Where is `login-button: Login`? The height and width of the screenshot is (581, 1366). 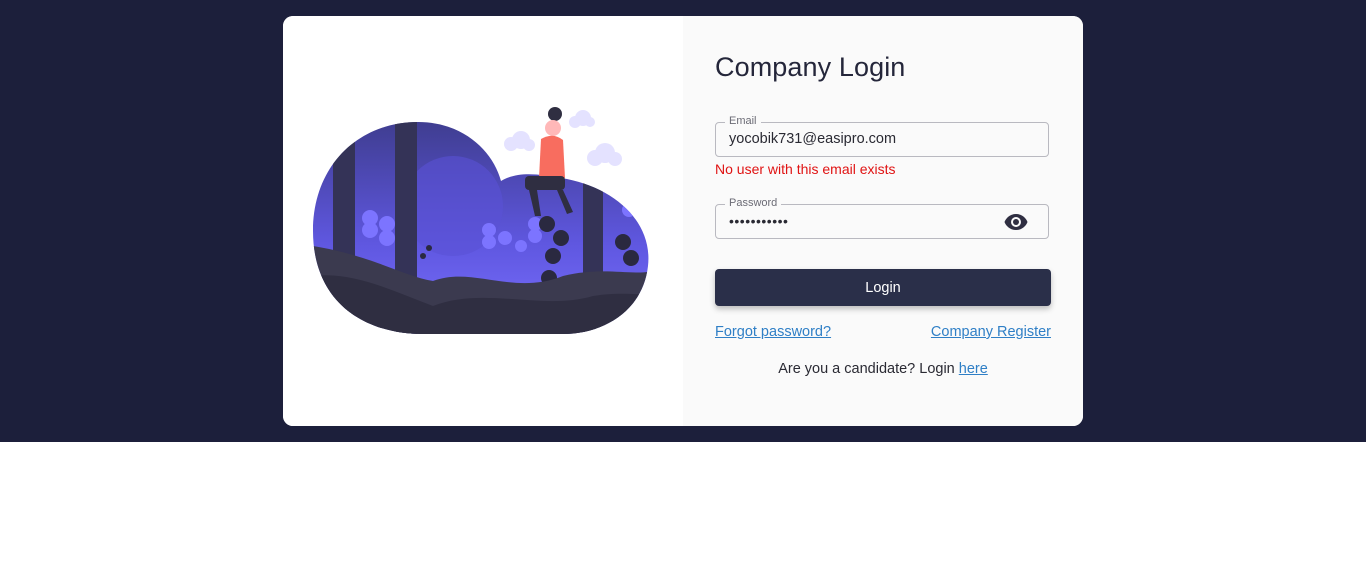 login-button: Login is located at coordinates (883, 287).